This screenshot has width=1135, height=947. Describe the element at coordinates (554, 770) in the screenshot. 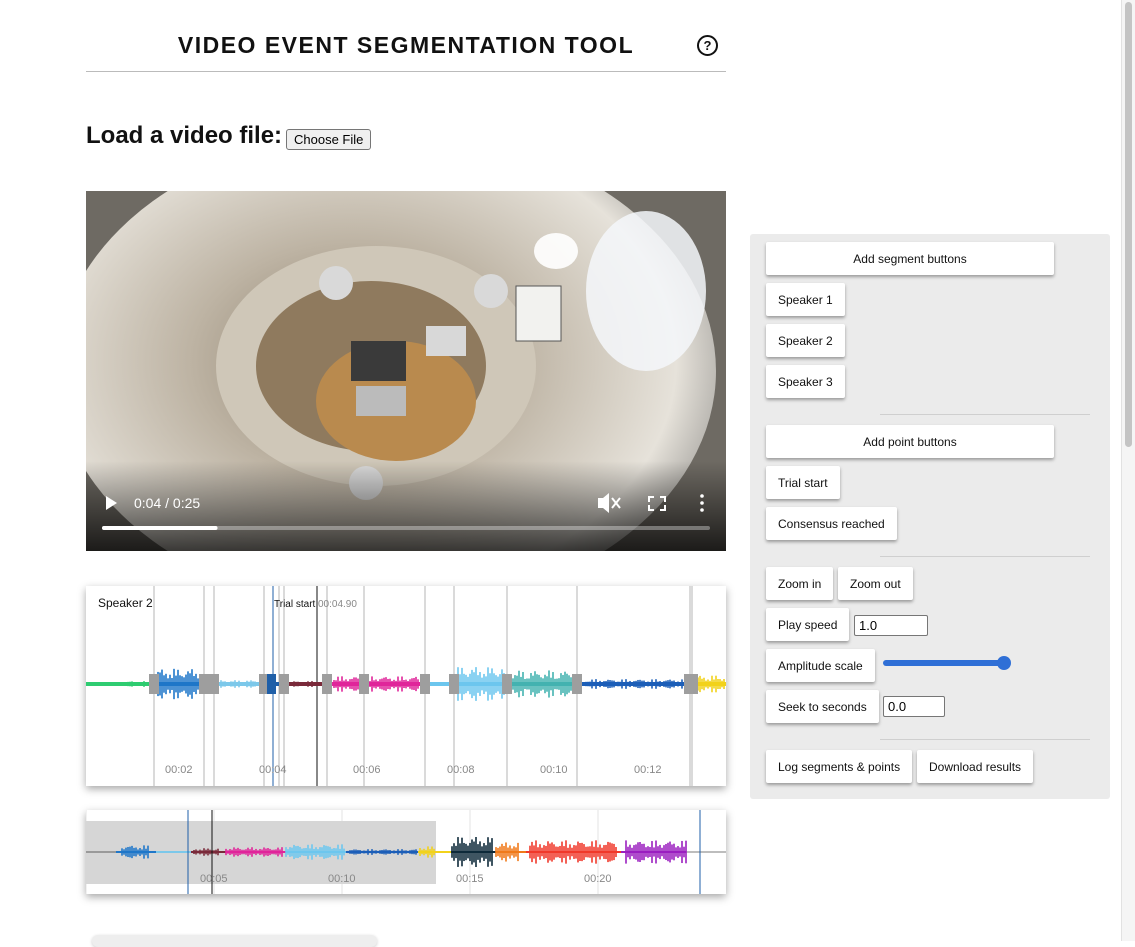

I see `tick-label: 00:10` at that location.